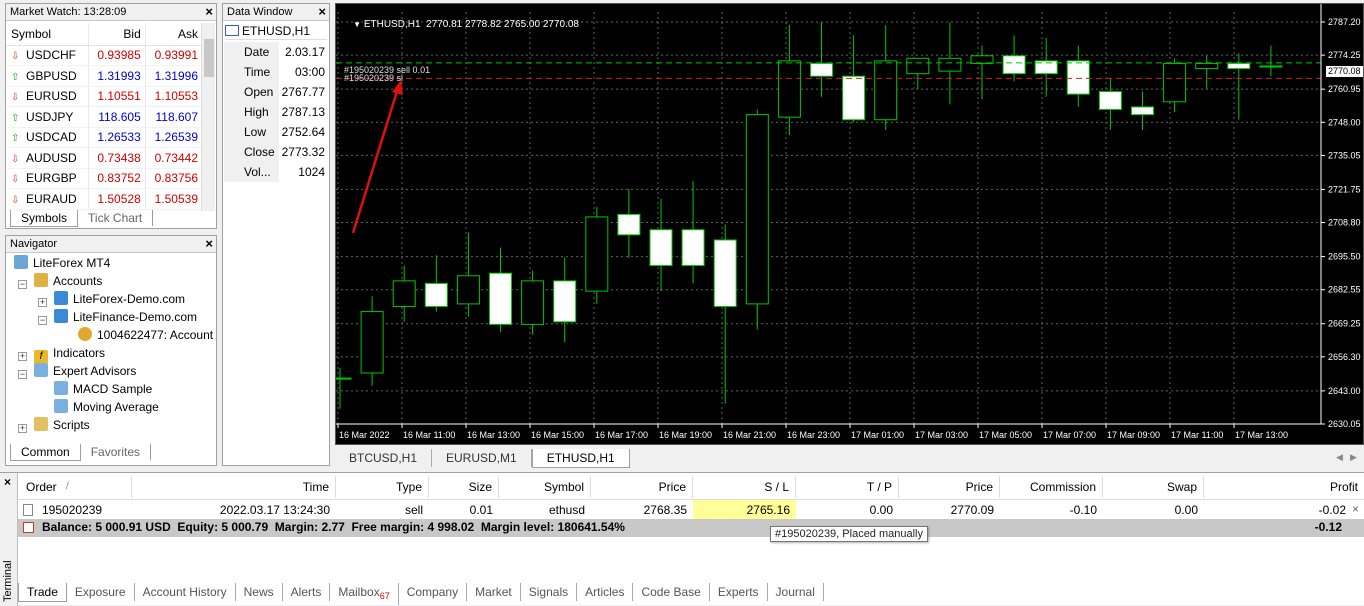 Image resolution: width=1364 pixels, height=606 pixels. Describe the element at coordinates (949, 487) in the screenshot. I see `col-current-price: Price` at that location.